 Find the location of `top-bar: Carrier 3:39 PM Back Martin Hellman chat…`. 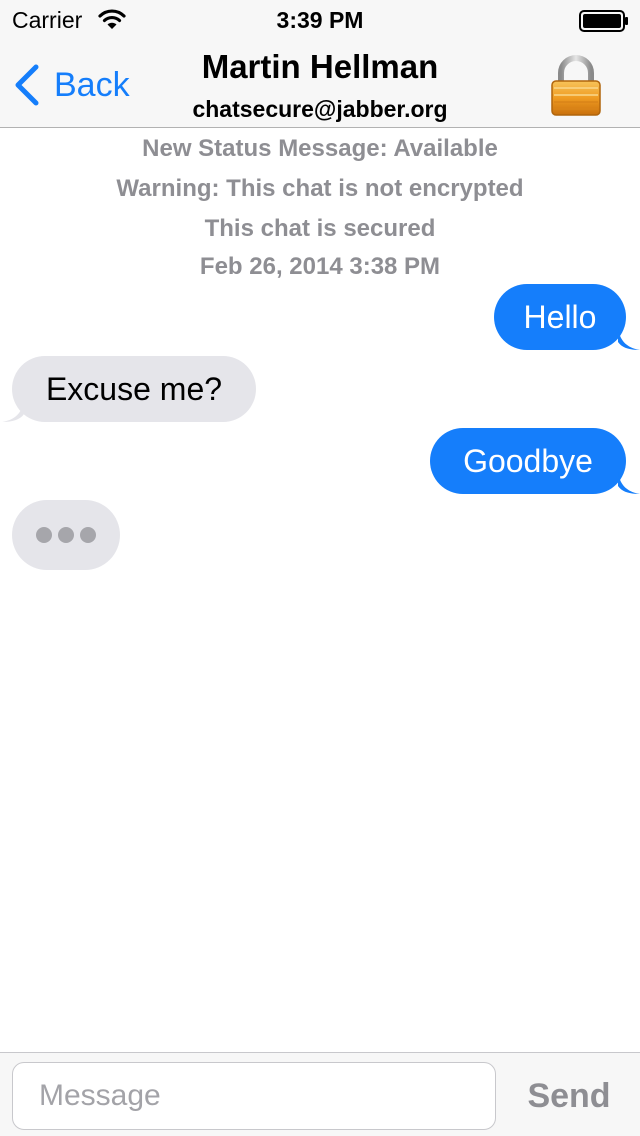

top-bar: Carrier 3:39 PM Back Martin Hellman chat… is located at coordinates (320, 64).